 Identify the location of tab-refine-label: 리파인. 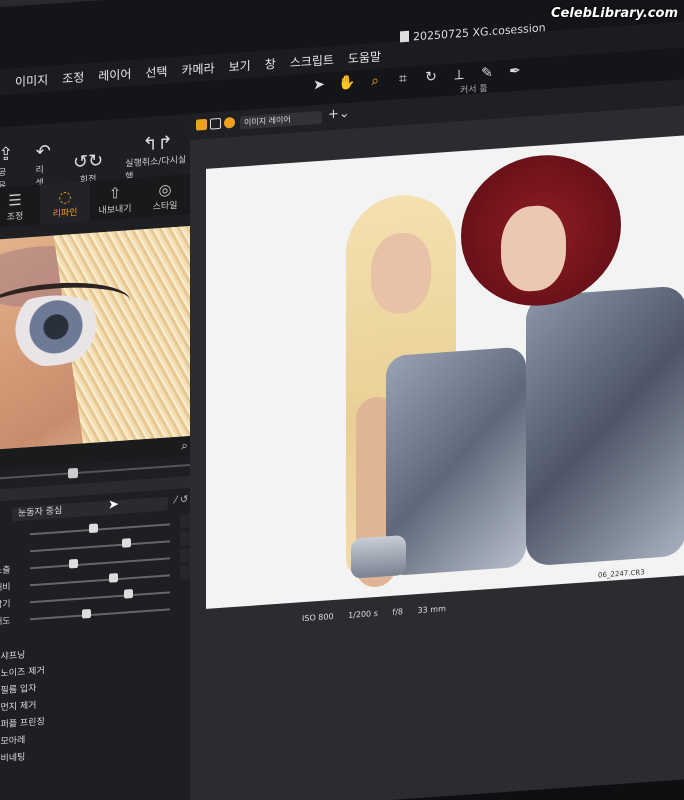
(65, 213).